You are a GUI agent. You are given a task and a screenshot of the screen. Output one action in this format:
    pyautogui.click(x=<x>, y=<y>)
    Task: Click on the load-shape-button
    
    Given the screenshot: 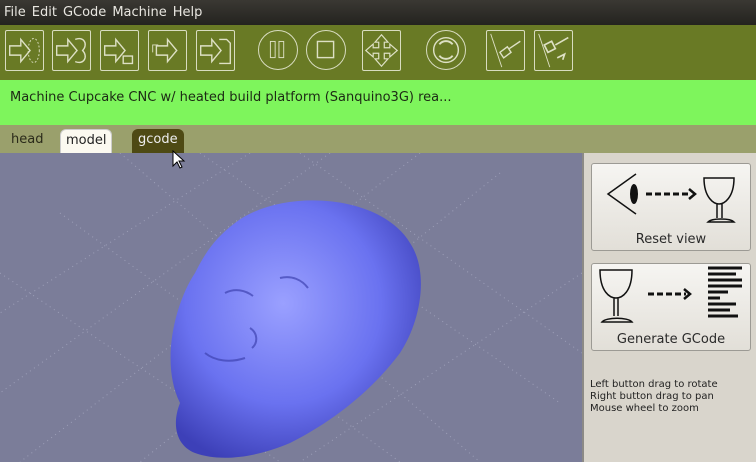 What is the action you would take?
    pyautogui.click(x=71, y=50)
    